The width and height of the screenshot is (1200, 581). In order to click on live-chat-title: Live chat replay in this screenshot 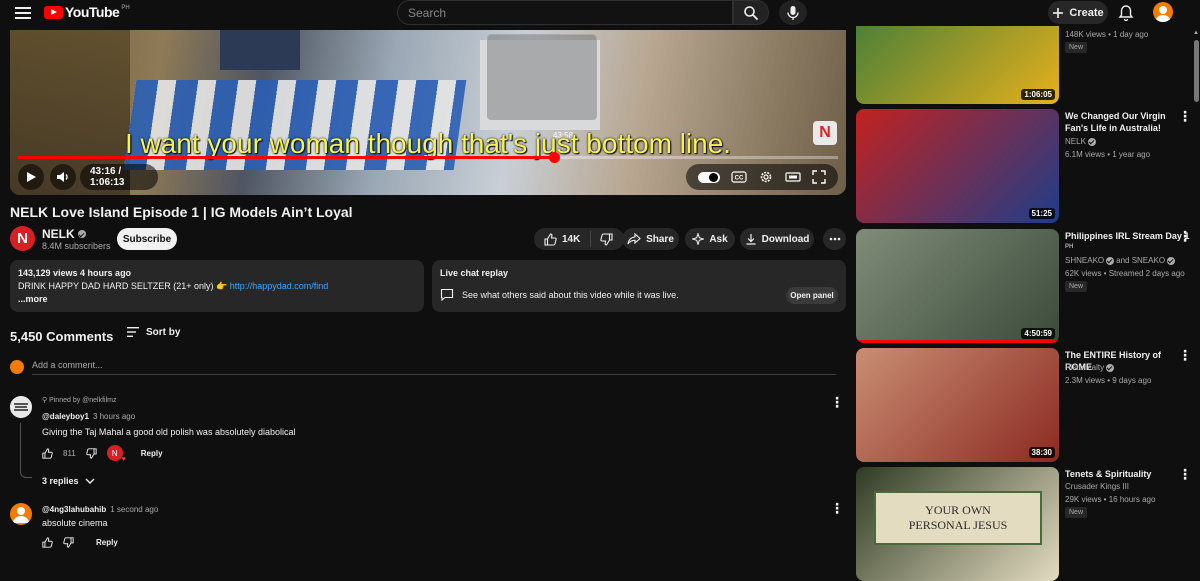, I will do `click(474, 273)`.